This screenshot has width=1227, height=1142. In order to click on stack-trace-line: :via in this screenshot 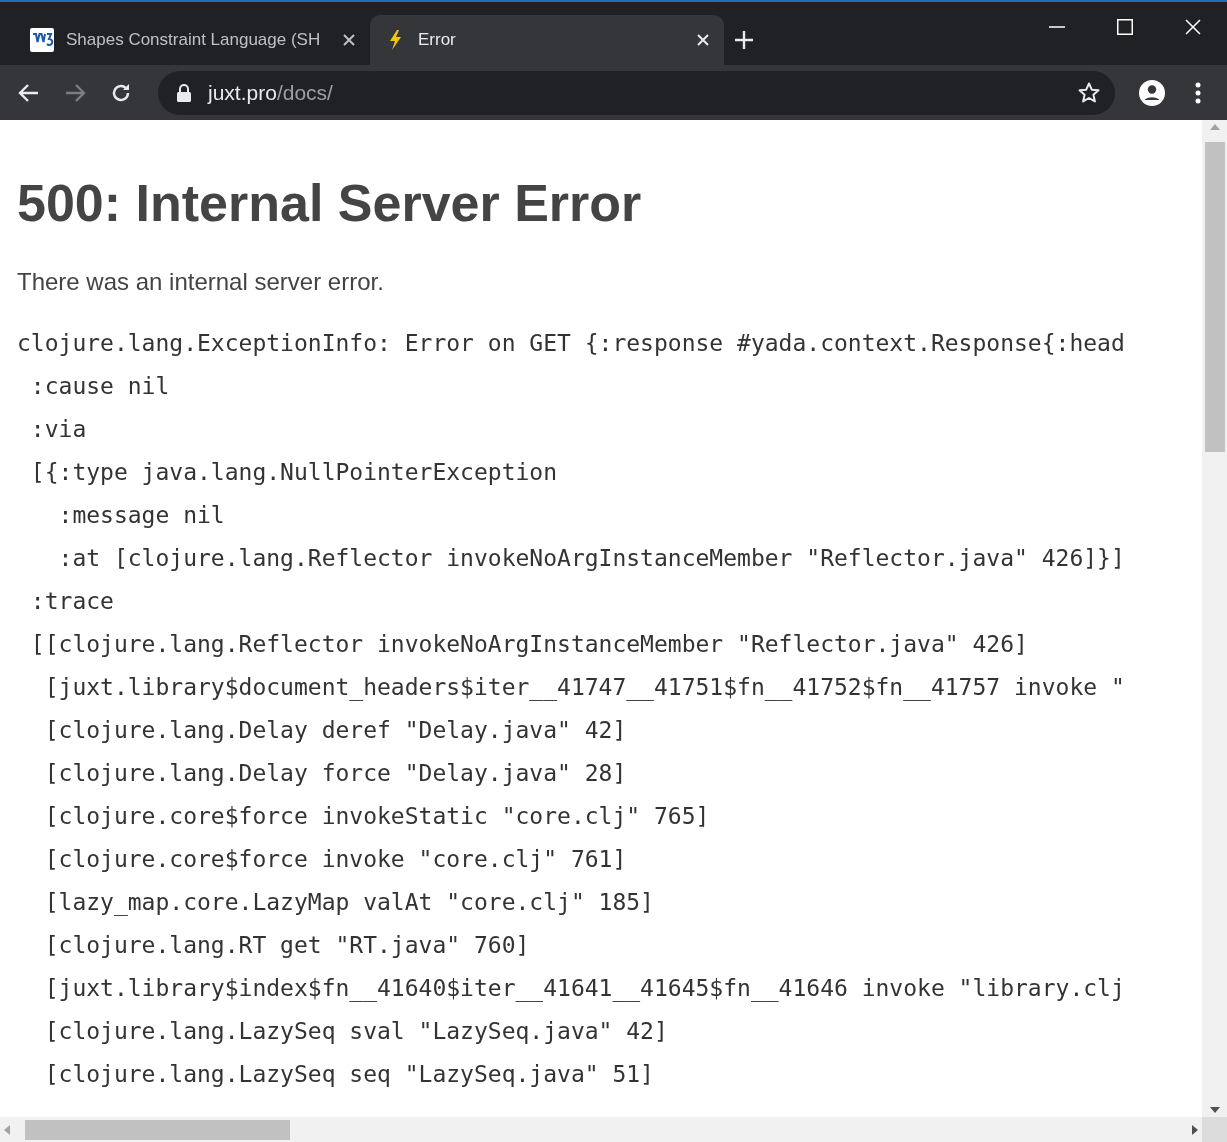, I will do `click(58, 430)`.